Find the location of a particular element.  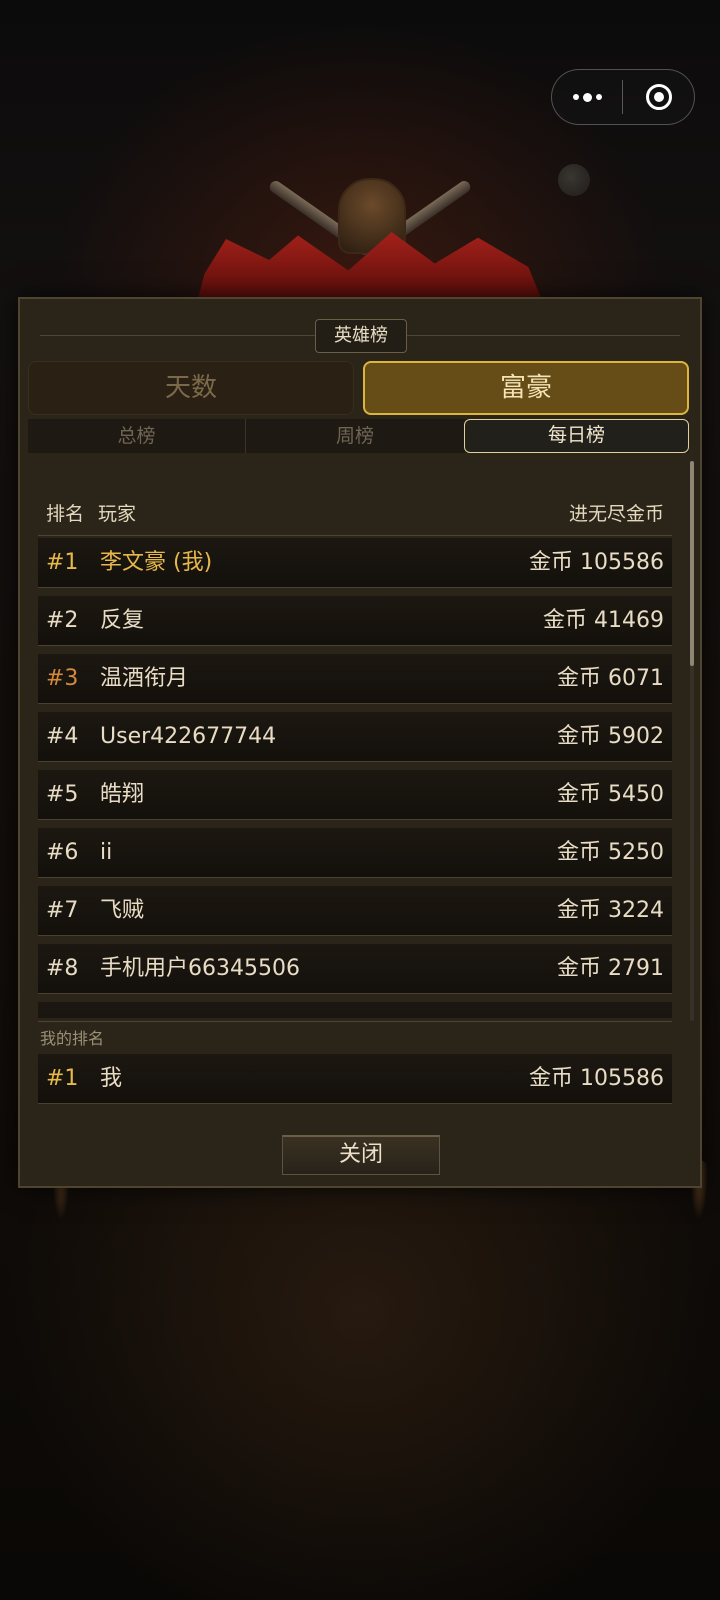

row-player: ii is located at coordinates (106, 852).